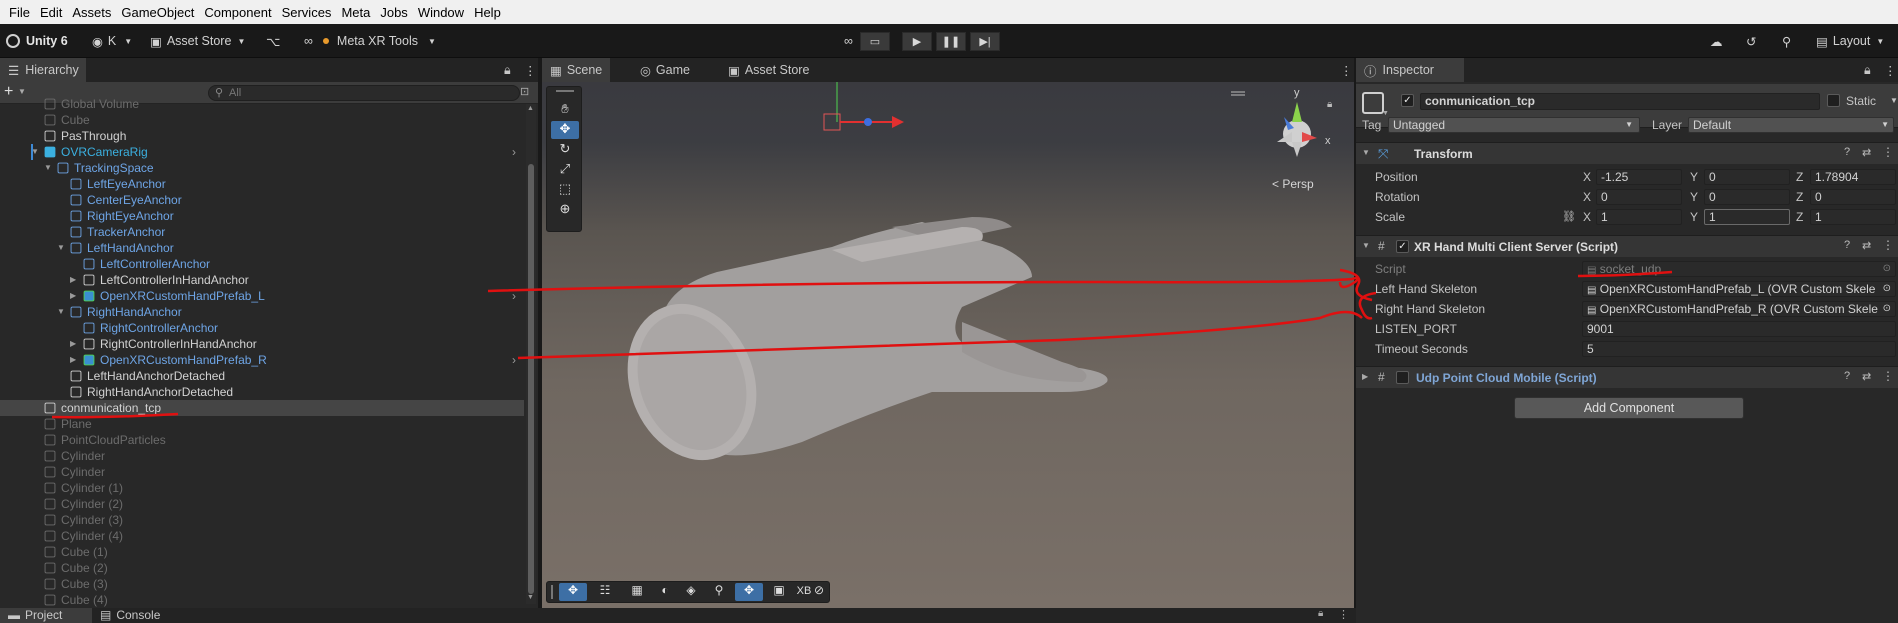 The image size is (1898, 623). I want to click on layers-icon: ◈, so click(691, 592).